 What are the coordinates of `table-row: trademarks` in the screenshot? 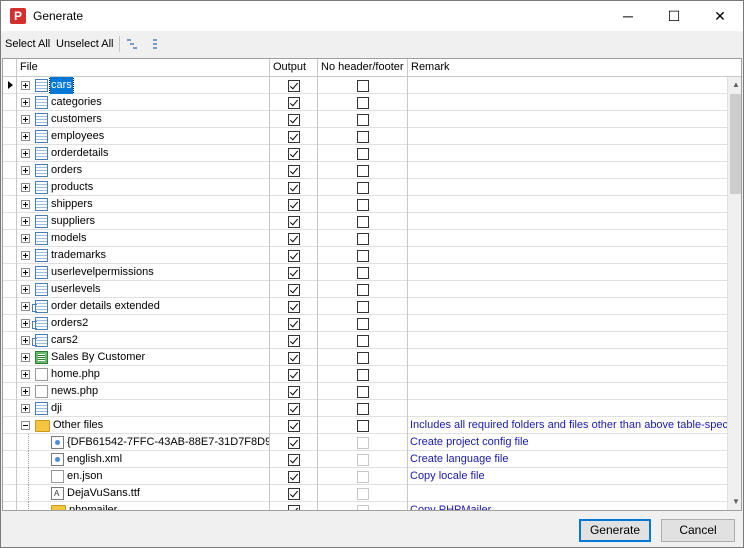 It's located at (365, 255).